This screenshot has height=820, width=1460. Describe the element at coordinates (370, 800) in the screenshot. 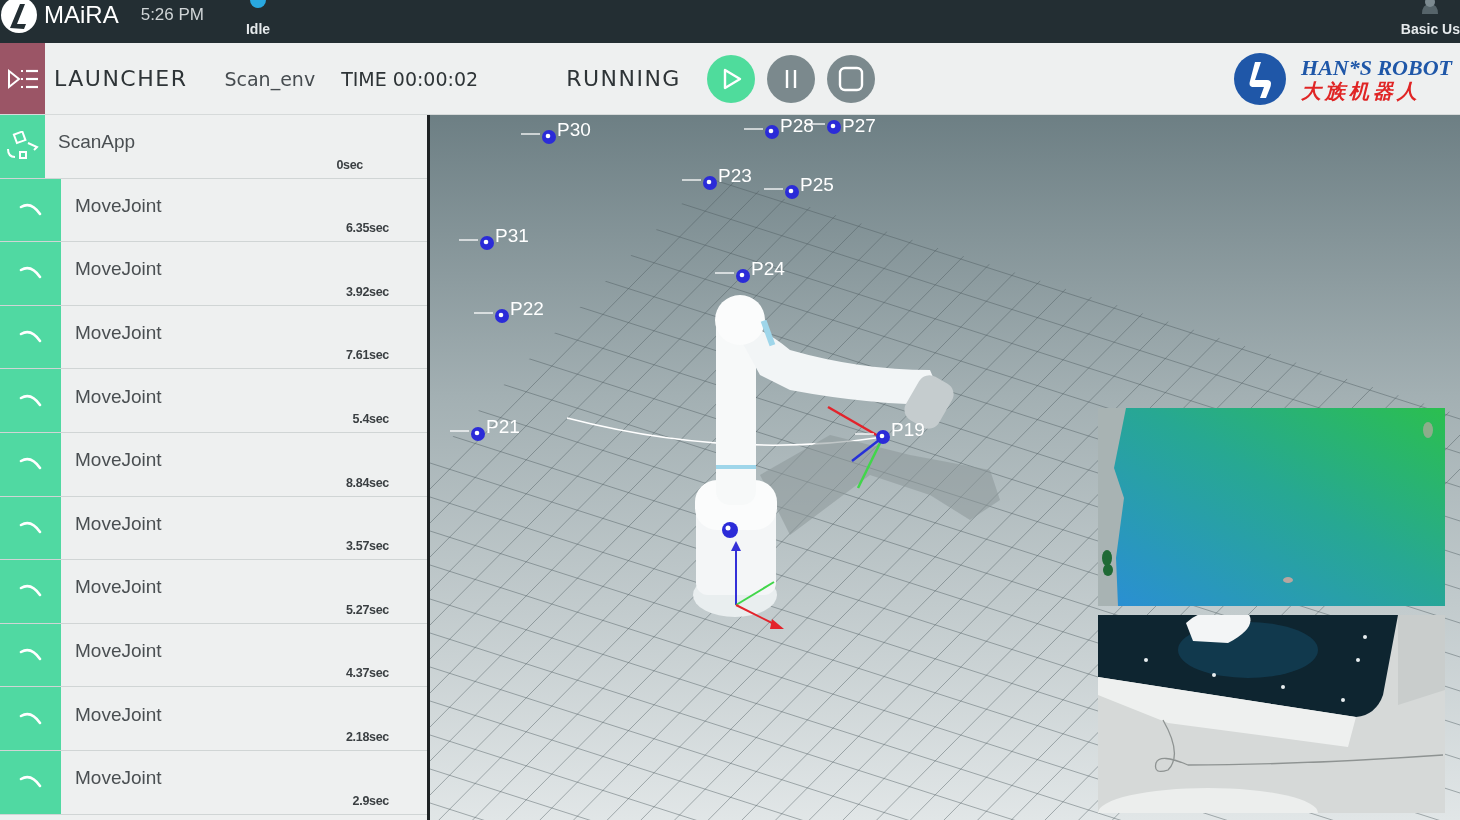

I see `duration-text: 2.9sec` at that location.